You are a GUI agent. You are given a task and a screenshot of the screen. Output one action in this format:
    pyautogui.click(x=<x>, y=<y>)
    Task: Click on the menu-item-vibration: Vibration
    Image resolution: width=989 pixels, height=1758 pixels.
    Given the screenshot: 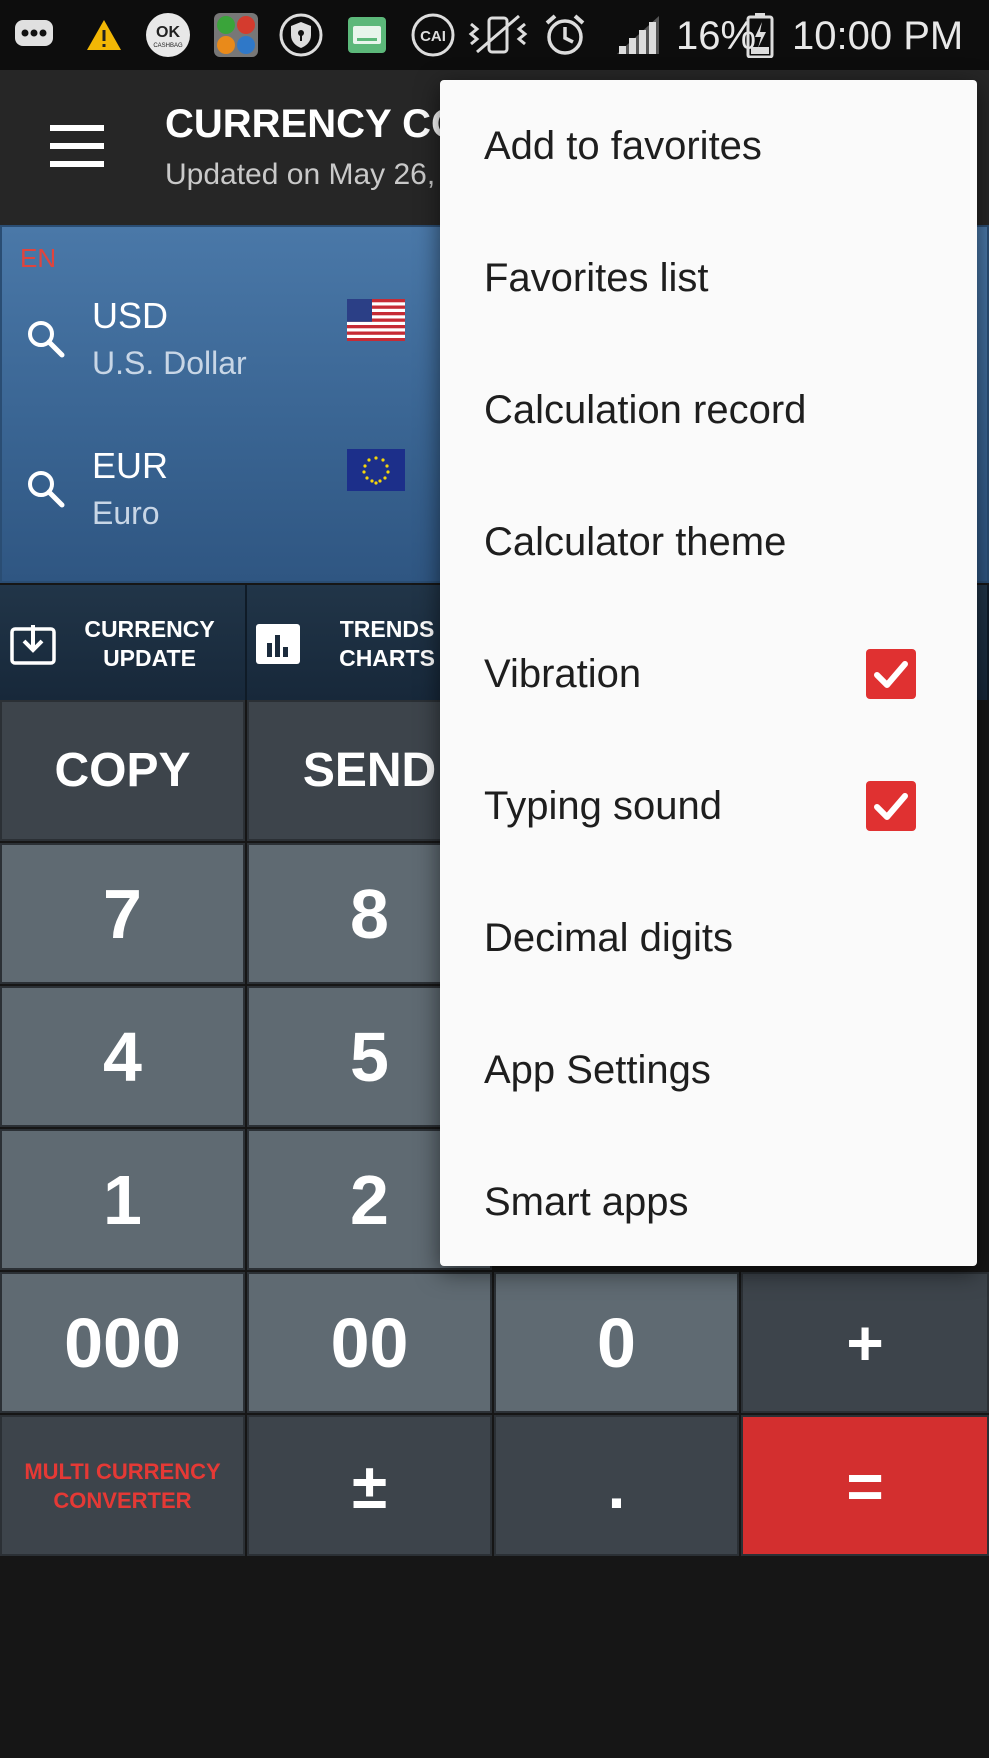 What is the action you would take?
    pyautogui.click(x=708, y=674)
    